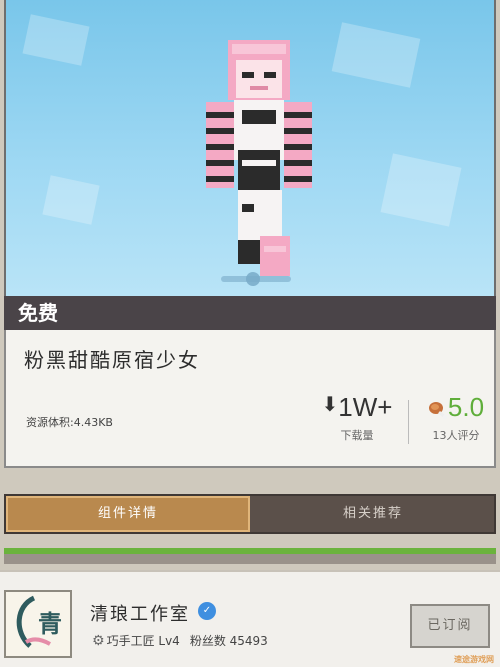  Describe the element at coordinates (228, 641) in the screenshot. I see `author-fans: 粉丝数 45493` at that location.